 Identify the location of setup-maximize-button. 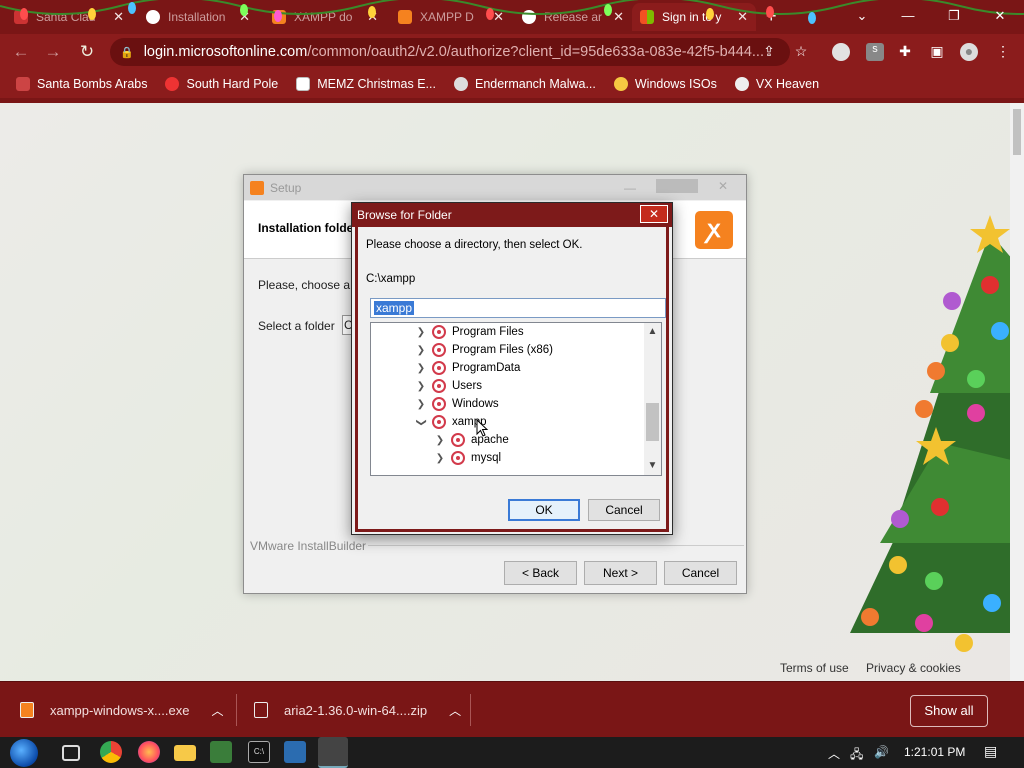
(677, 186).